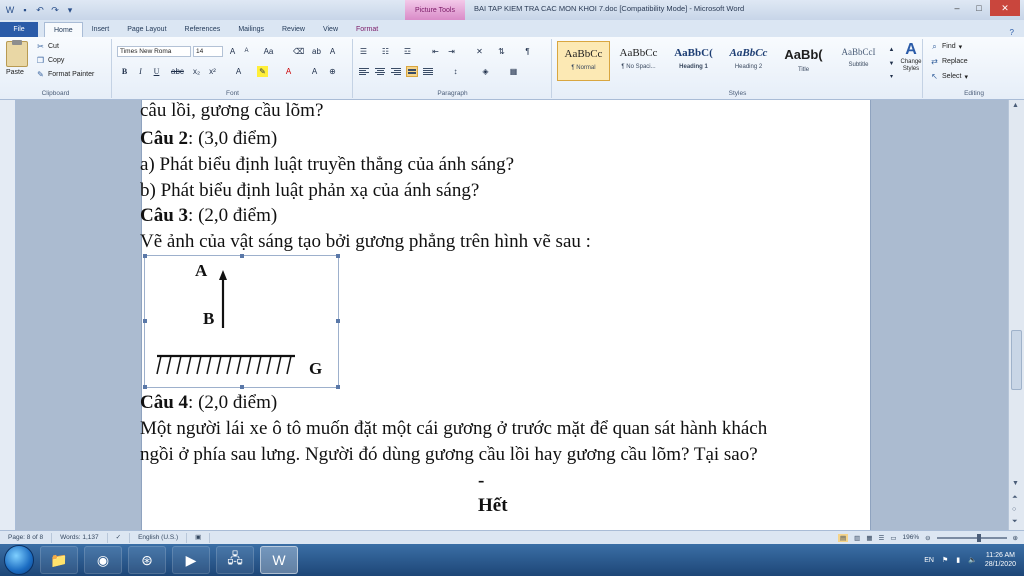 This screenshot has height=576, width=1024. Describe the element at coordinates (1015, 498) in the screenshot. I see `previous-page-icon: ⏶` at that location.